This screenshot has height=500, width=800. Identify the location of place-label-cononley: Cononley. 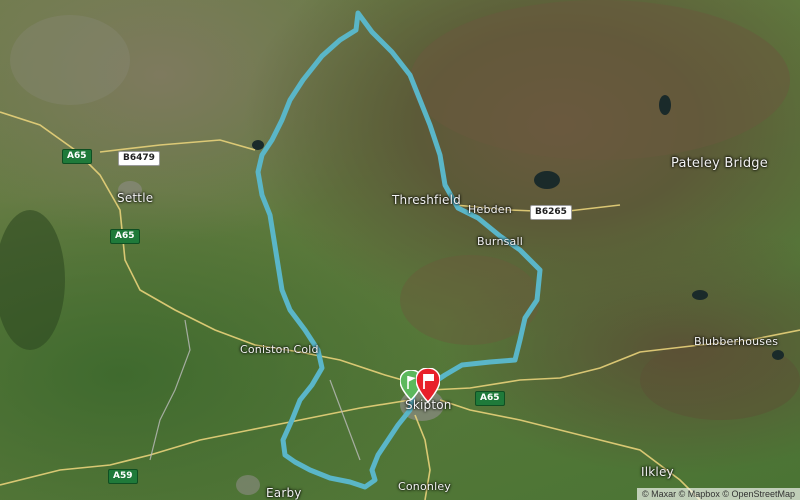
(425, 486).